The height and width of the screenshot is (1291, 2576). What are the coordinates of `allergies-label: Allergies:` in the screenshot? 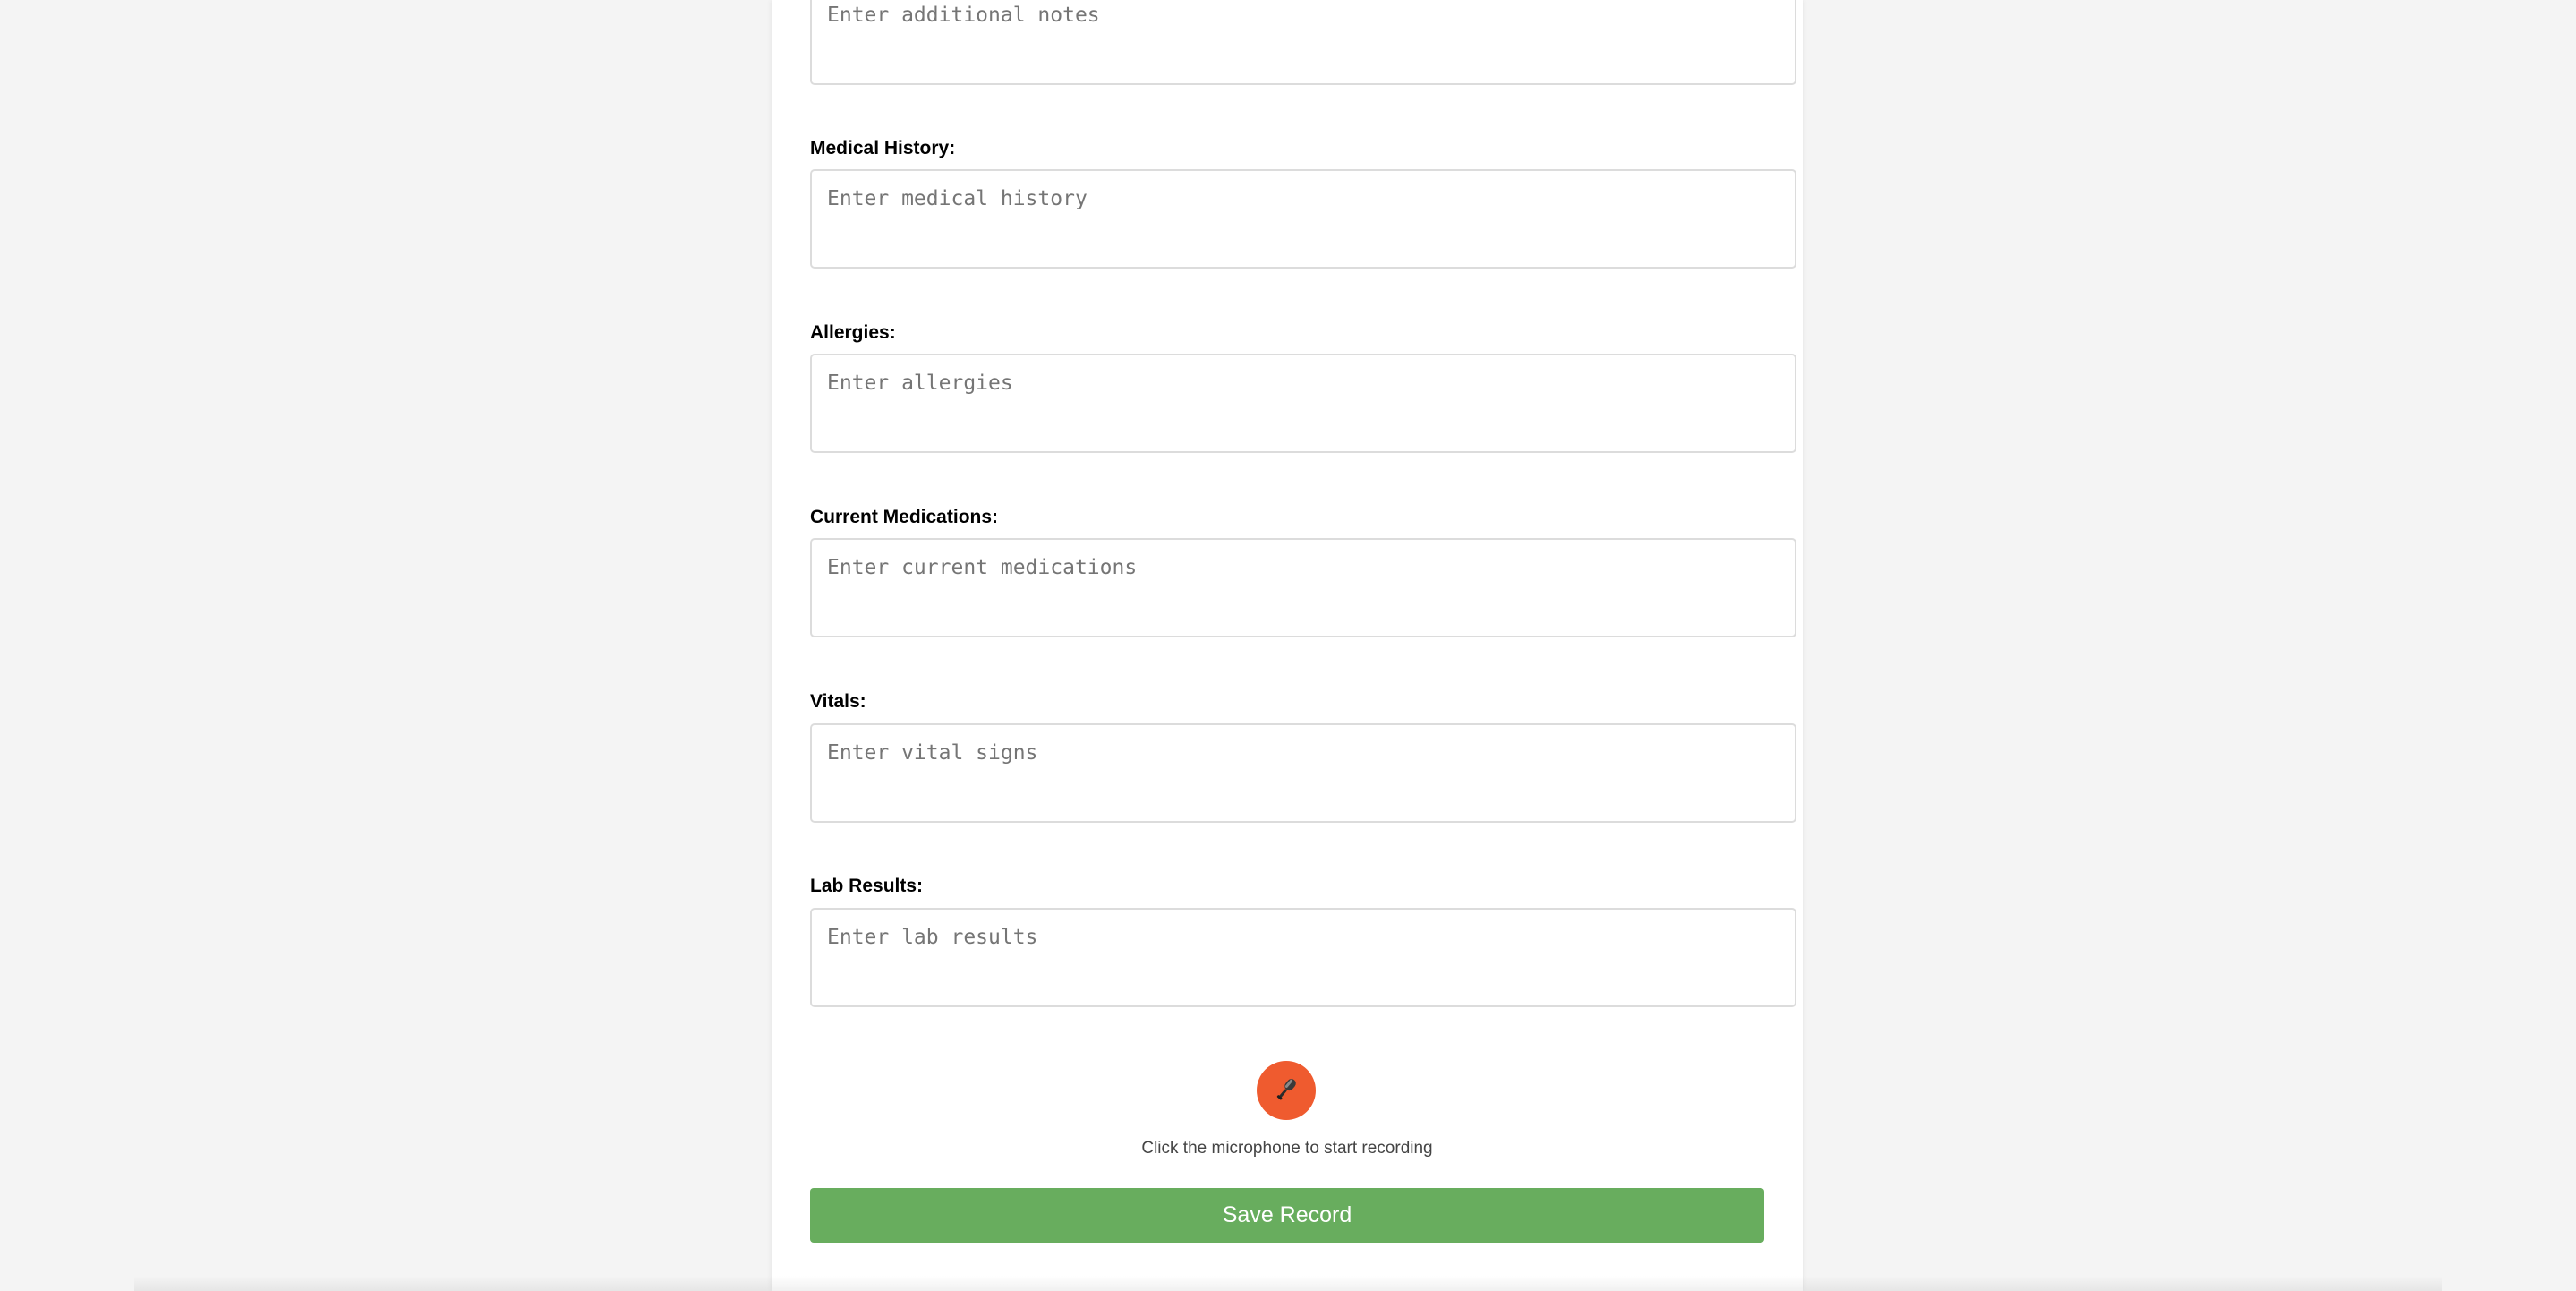 It's located at (853, 332).